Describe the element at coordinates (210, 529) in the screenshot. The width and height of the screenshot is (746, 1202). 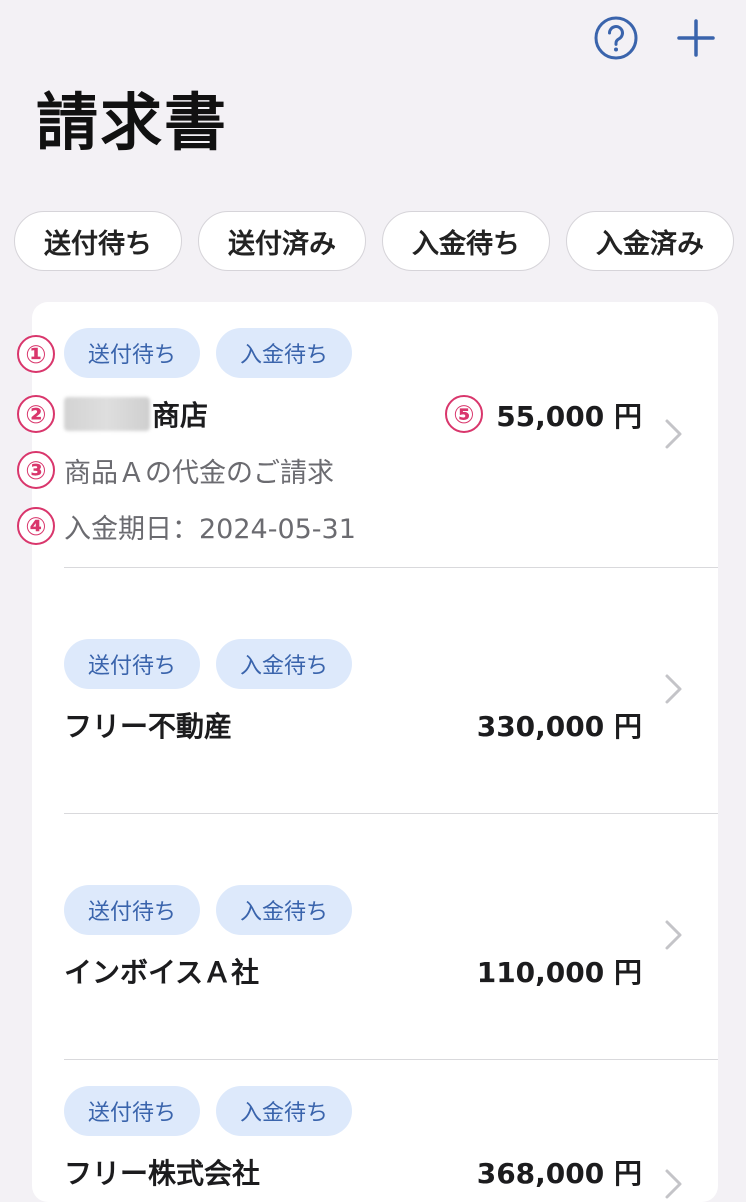
I see `due-date: 入金期日：2024-05-31` at that location.